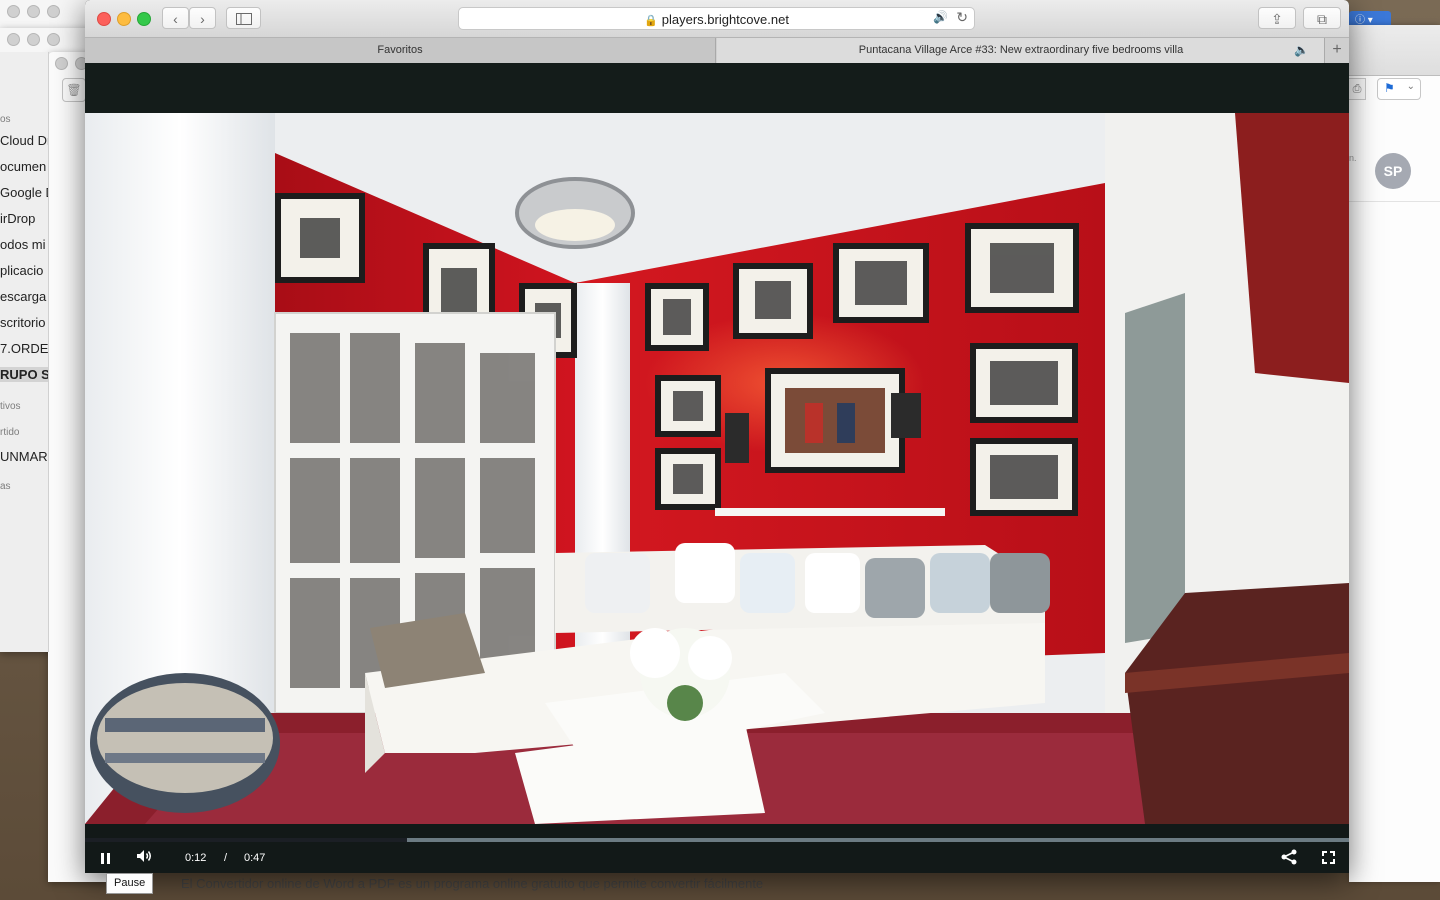 This screenshot has height=900, width=1440. What do you see at coordinates (23, 322) in the screenshot?
I see `sidebar-item: scritorio` at bounding box center [23, 322].